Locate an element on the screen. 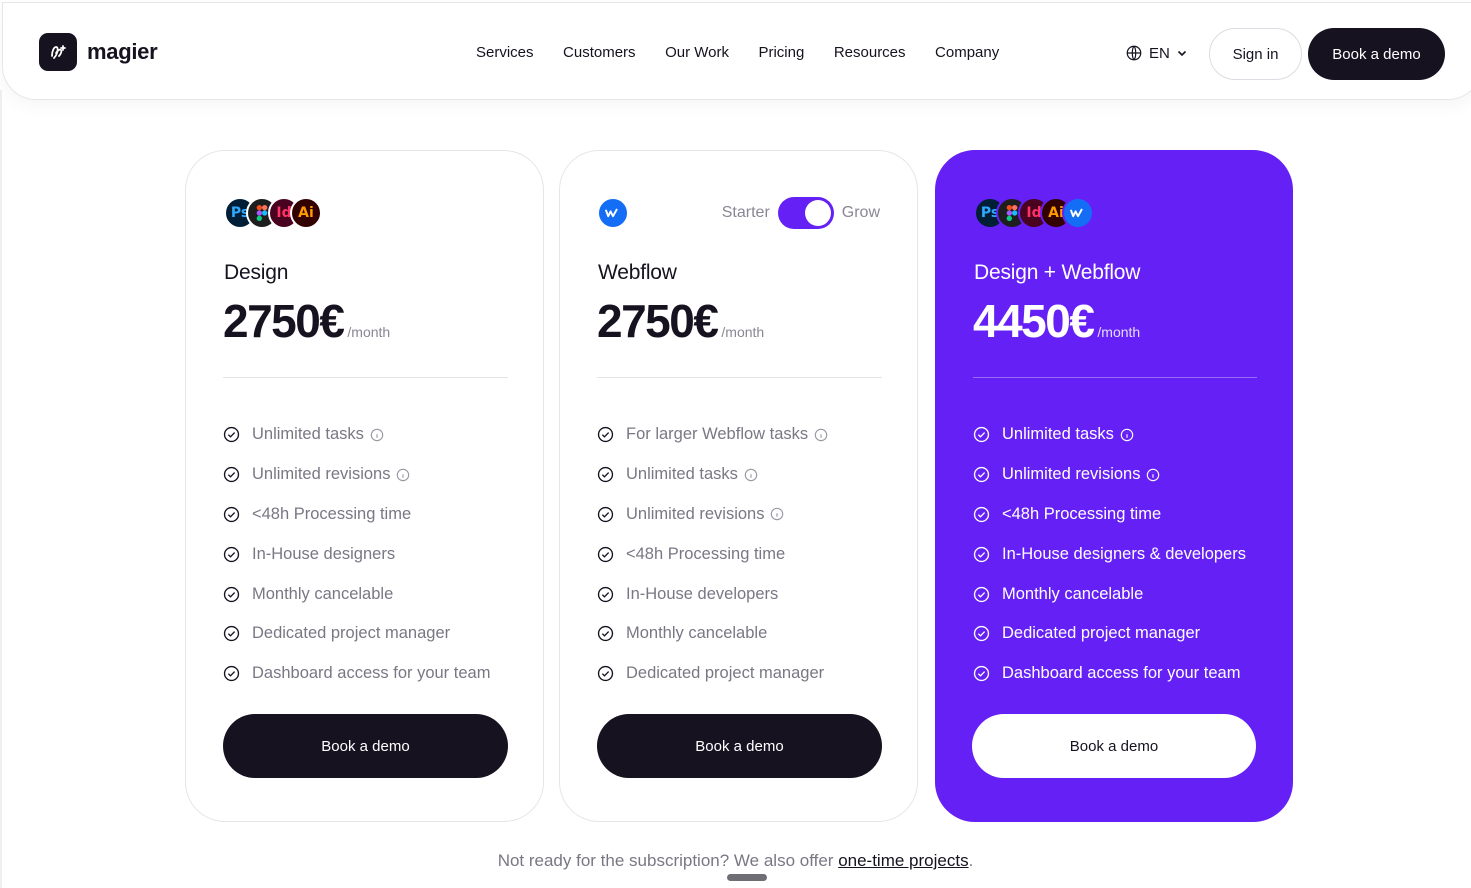 The width and height of the screenshot is (1471, 888). plan-price: 4450€ is located at coordinates (1034, 321).